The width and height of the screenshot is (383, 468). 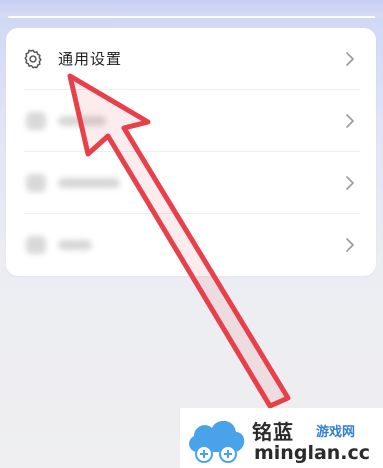 What do you see at coordinates (90, 59) in the screenshot?
I see `general-settings-label: 通用设置` at bounding box center [90, 59].